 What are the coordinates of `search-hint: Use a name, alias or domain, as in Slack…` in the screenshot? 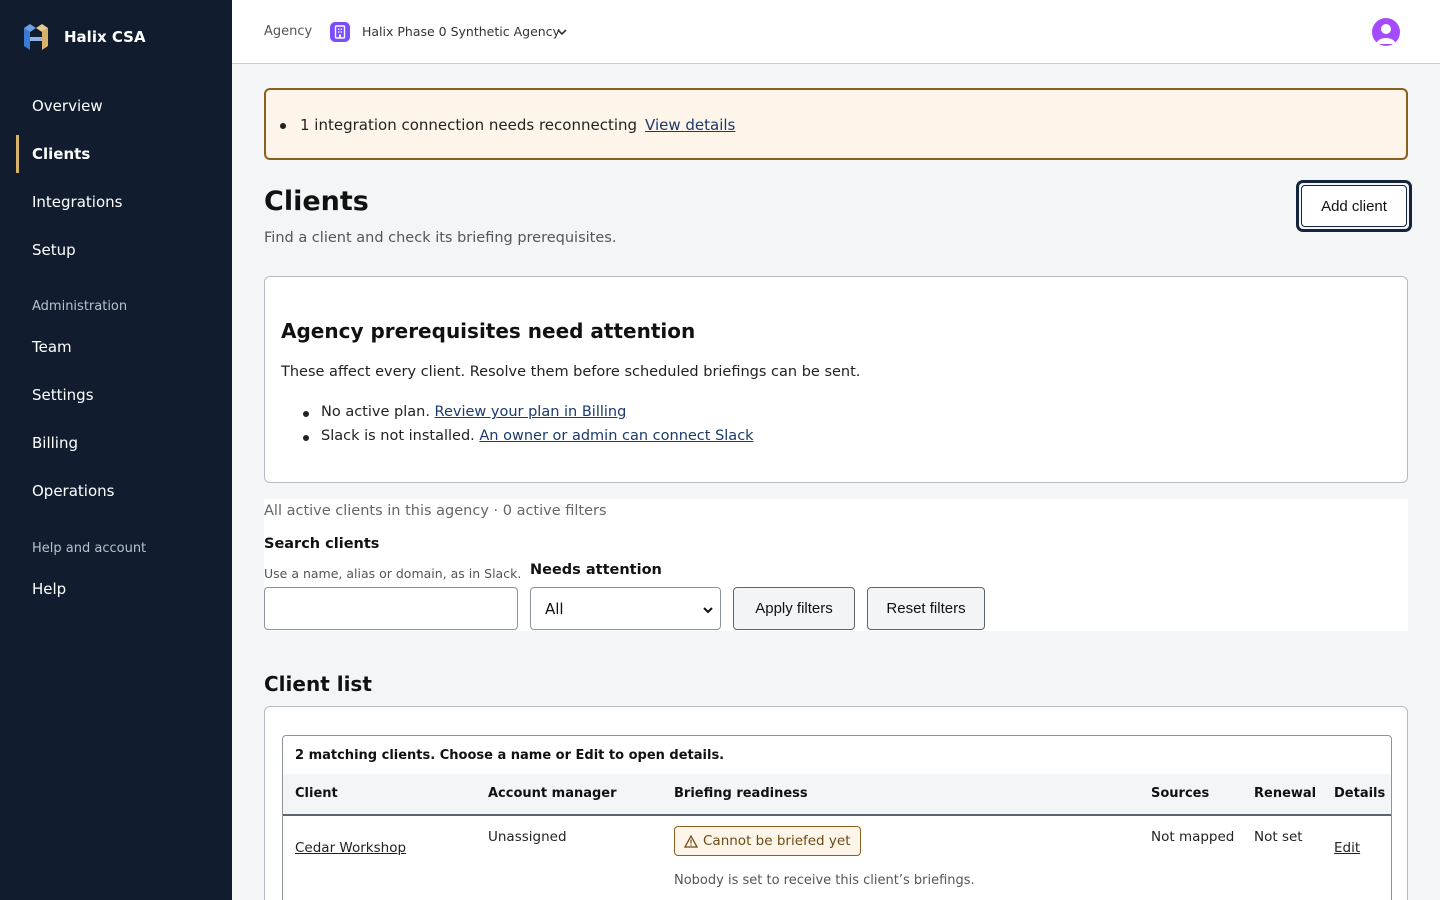 It's located at (393, 573).